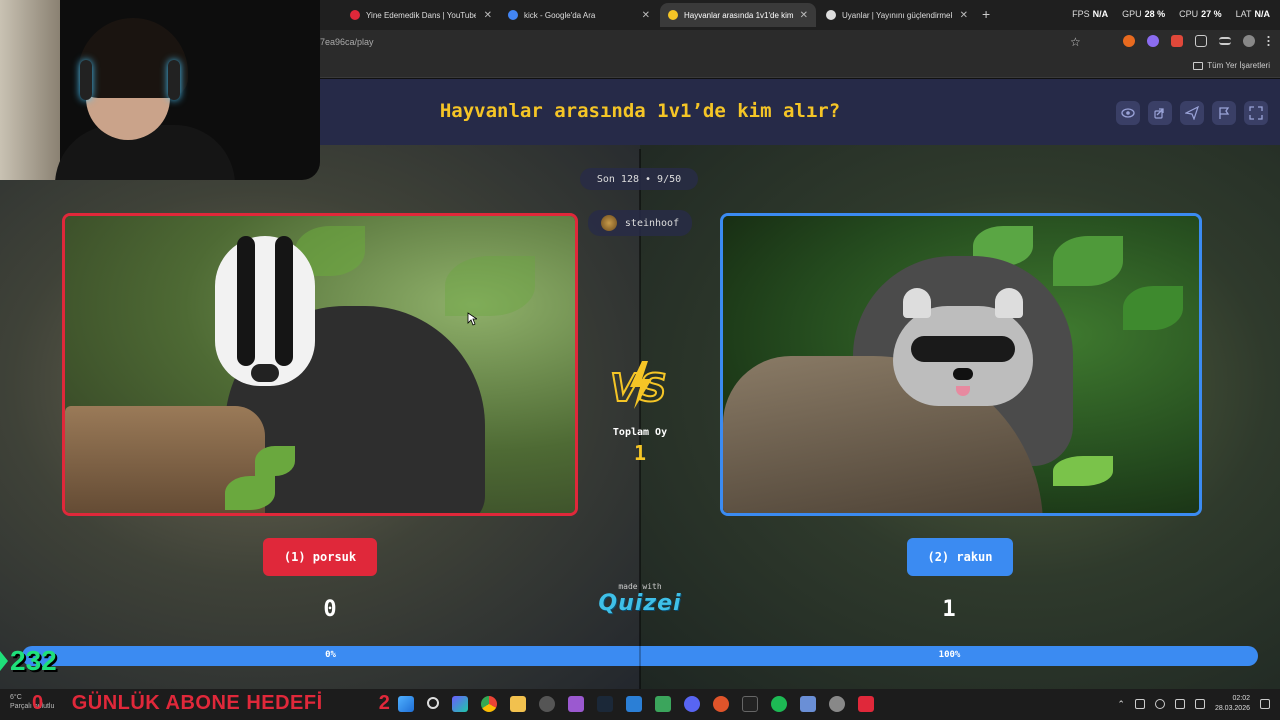 The width and height of the screenshot is (1280, 720). I want to click on shield-icon, so click(831, 15).